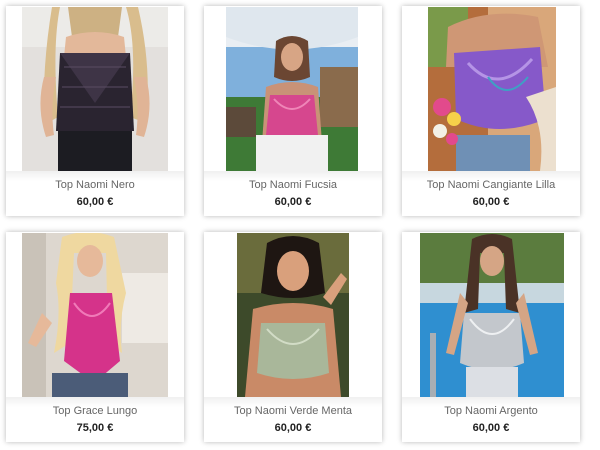 This screenshot has height=450, width=600. I want to click on product-card: Top Naomi Argento 60,00 €, so click(491, 337).